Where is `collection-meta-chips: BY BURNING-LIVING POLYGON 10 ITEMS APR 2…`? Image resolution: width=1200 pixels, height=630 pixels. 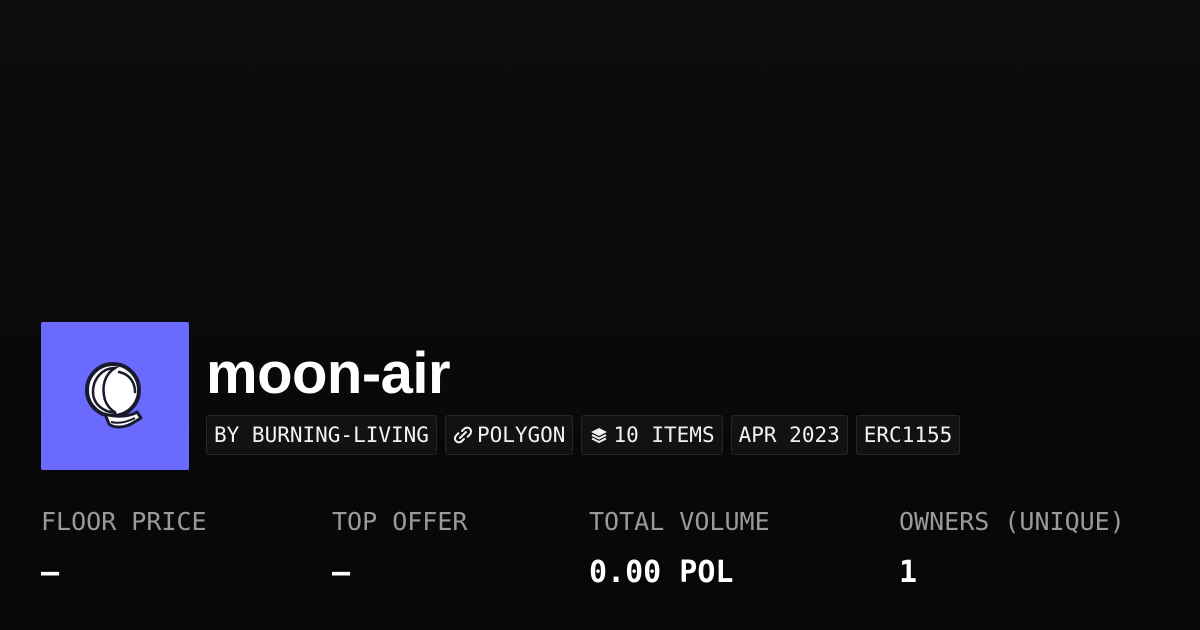 collection-meta-chips: BY BURNING-LIVING POLYGON 10 ITEMS APR 2… is located at coordinates (583, 435).